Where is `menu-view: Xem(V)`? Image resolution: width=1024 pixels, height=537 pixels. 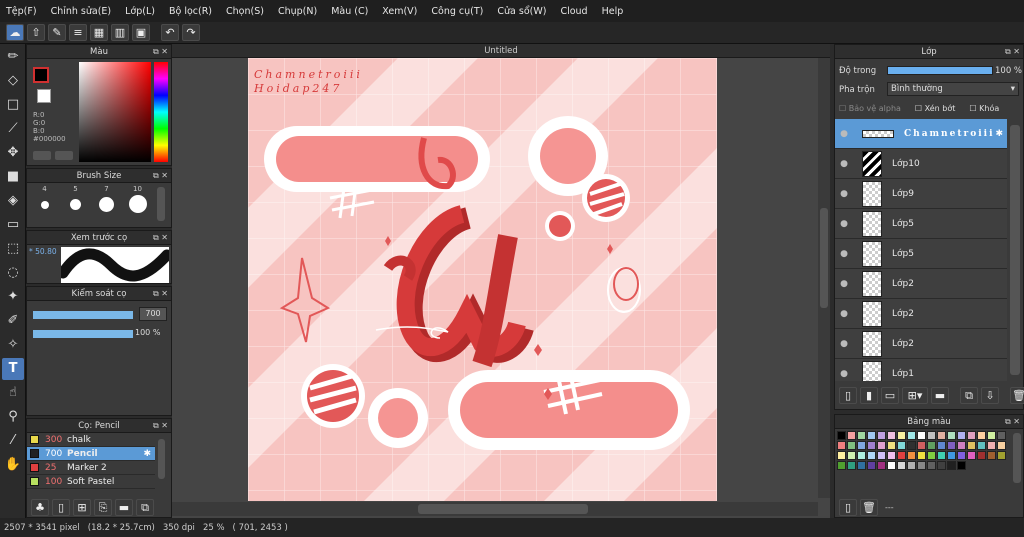 menu-view: Xem(V) is located at coordinates (399, 11).